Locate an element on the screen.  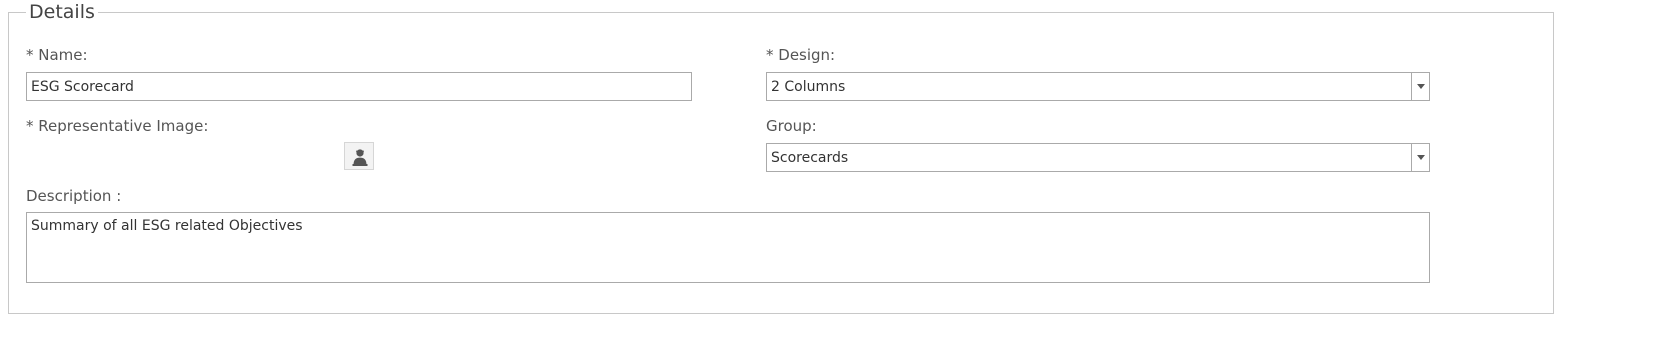
representative-image-button is located at coordinates (359, 156).